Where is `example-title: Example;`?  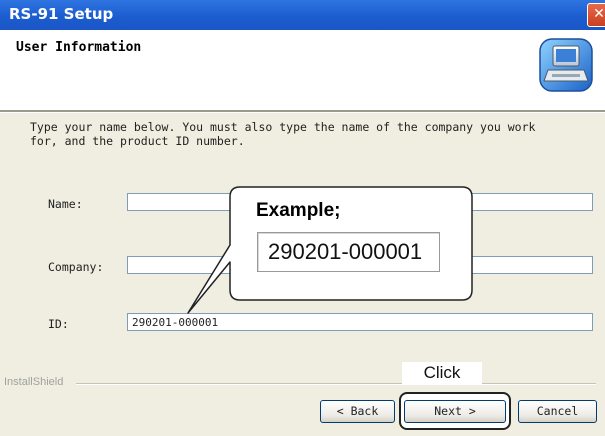 example-title: Example; is located at coordinates (298, 210).